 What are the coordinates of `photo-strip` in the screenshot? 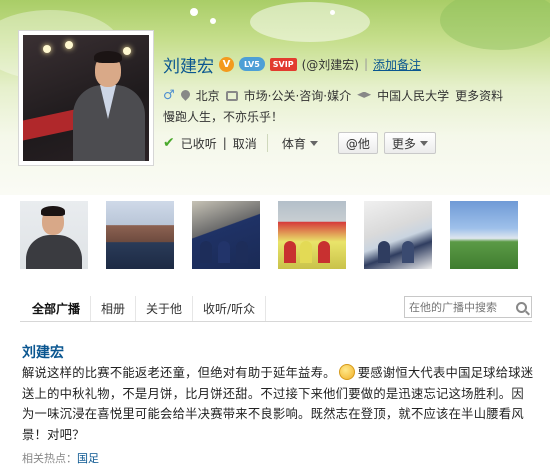 It's located at (276, 236).